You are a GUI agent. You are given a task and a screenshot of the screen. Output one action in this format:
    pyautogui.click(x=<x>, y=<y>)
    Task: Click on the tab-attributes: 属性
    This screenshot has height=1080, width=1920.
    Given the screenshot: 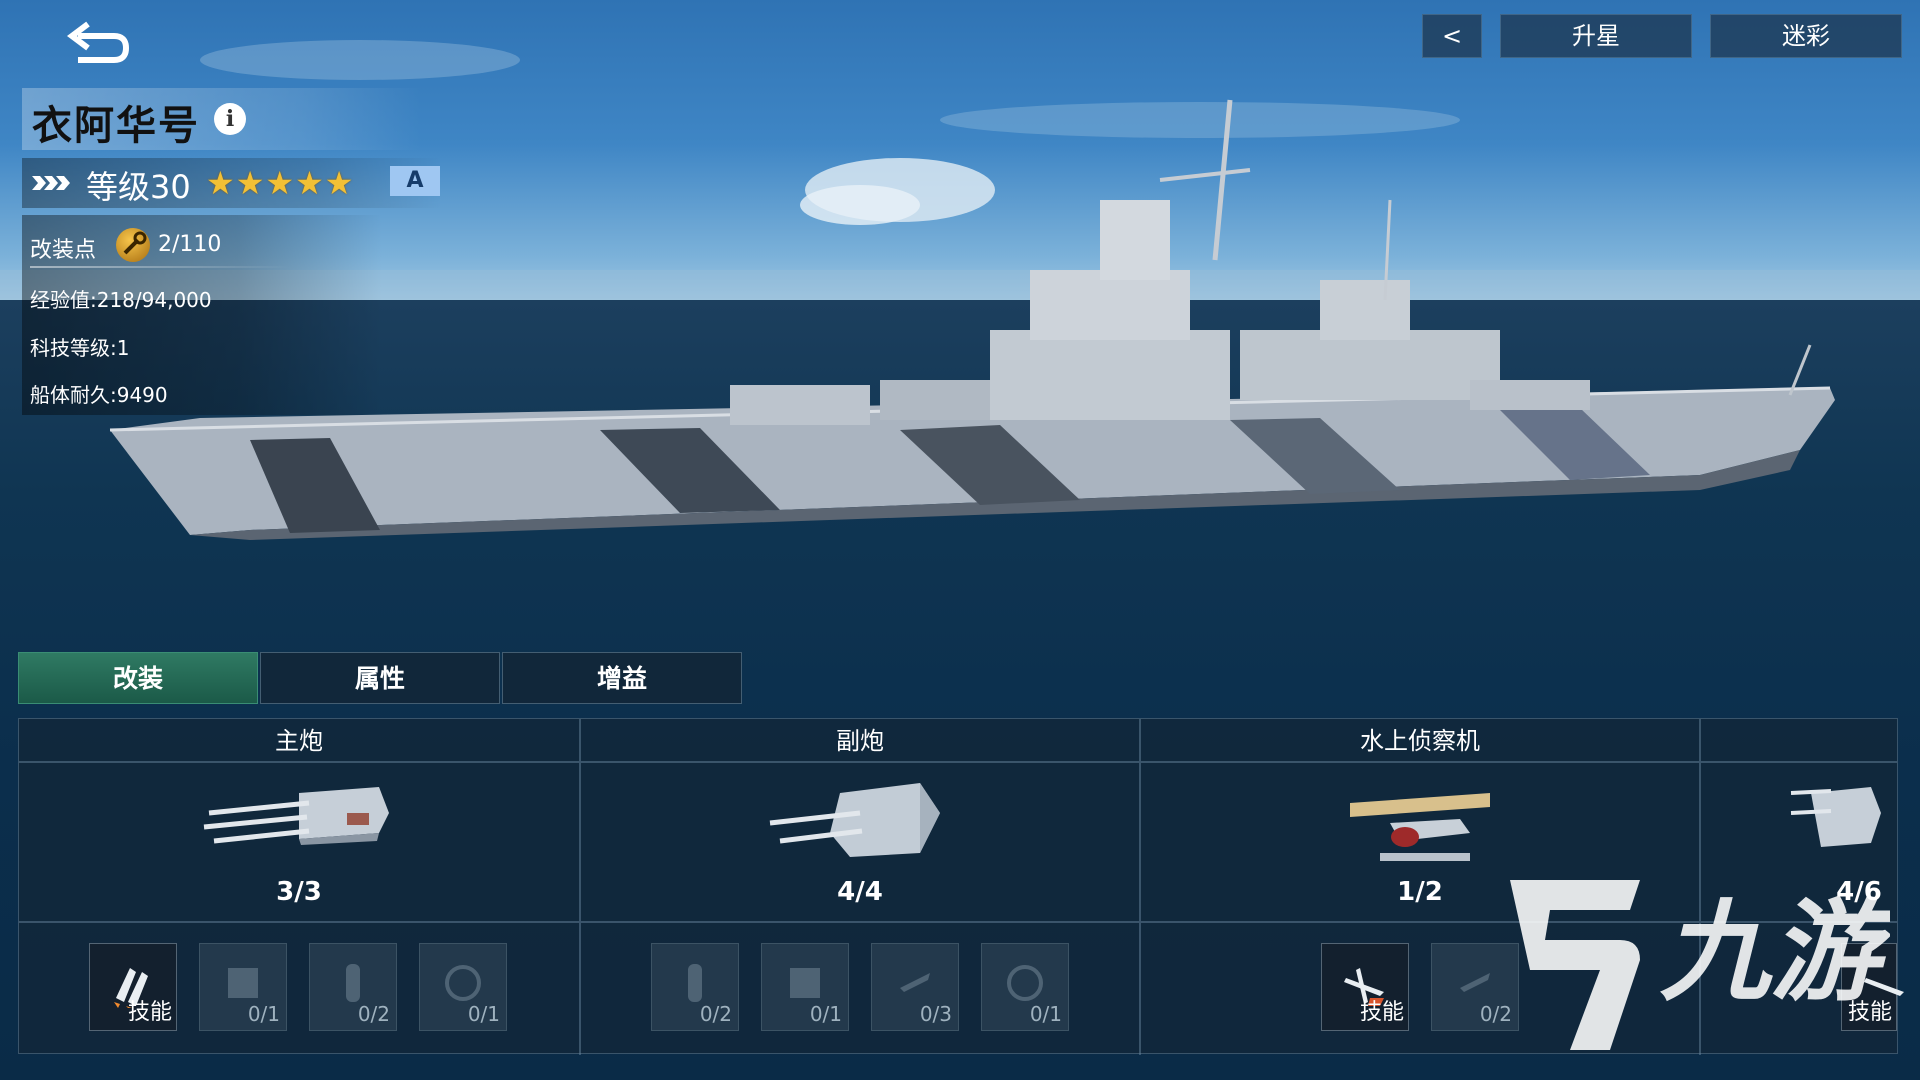 What is the action you would take?
    pyautogui.click(x=380, y=678)
    